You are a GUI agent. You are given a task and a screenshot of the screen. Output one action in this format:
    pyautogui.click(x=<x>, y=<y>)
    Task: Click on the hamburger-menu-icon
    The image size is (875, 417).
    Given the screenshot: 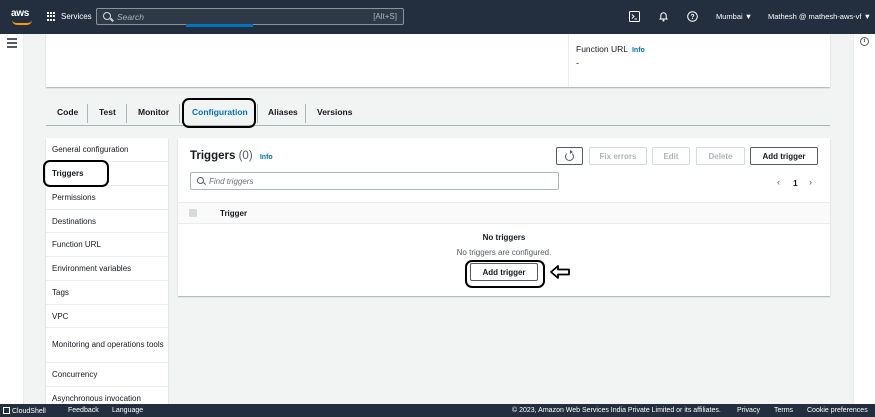 What is the action you would take?
    pyautogui.click(x=12, y=44)
    